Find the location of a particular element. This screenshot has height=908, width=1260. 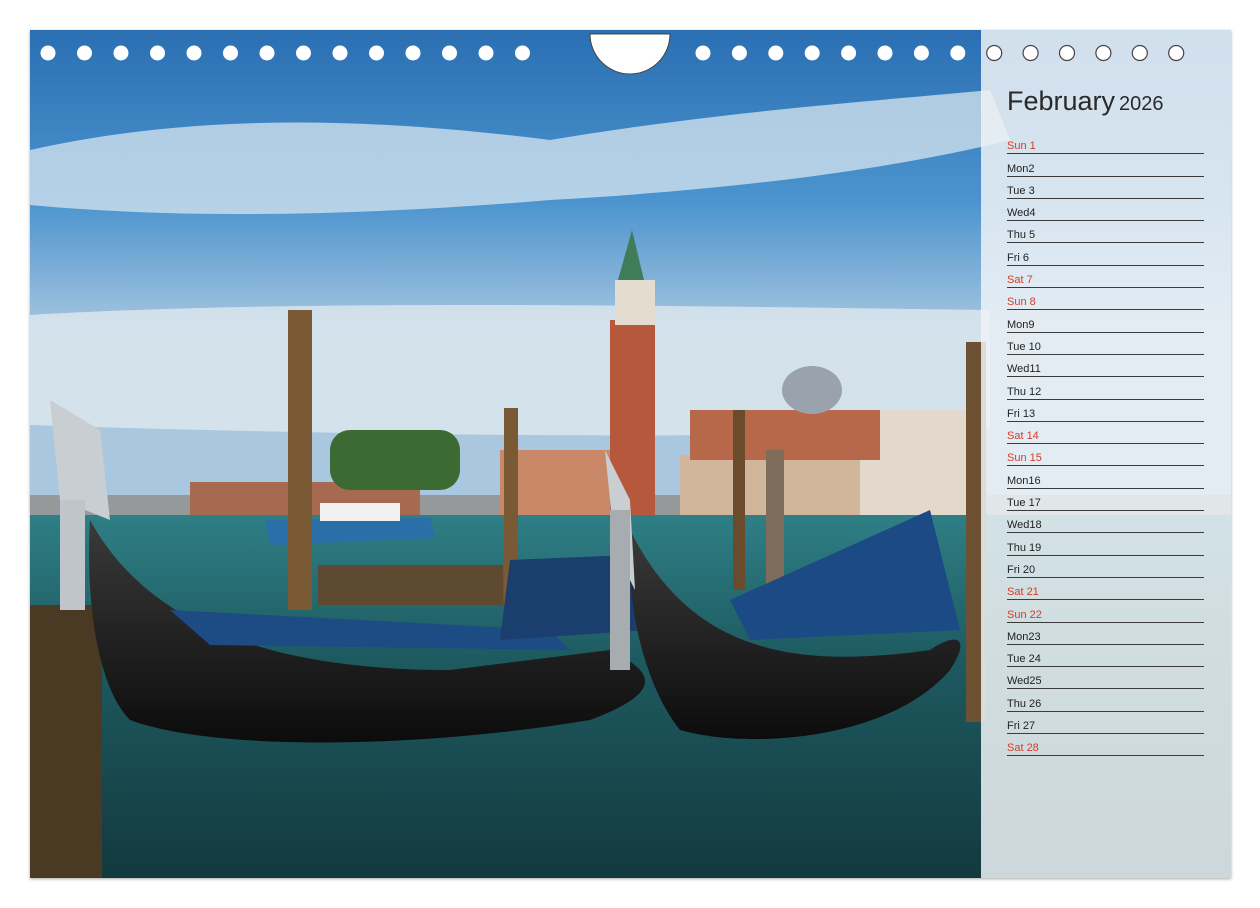

day-row: Fri 20 is located at coordinates (1105, 567).